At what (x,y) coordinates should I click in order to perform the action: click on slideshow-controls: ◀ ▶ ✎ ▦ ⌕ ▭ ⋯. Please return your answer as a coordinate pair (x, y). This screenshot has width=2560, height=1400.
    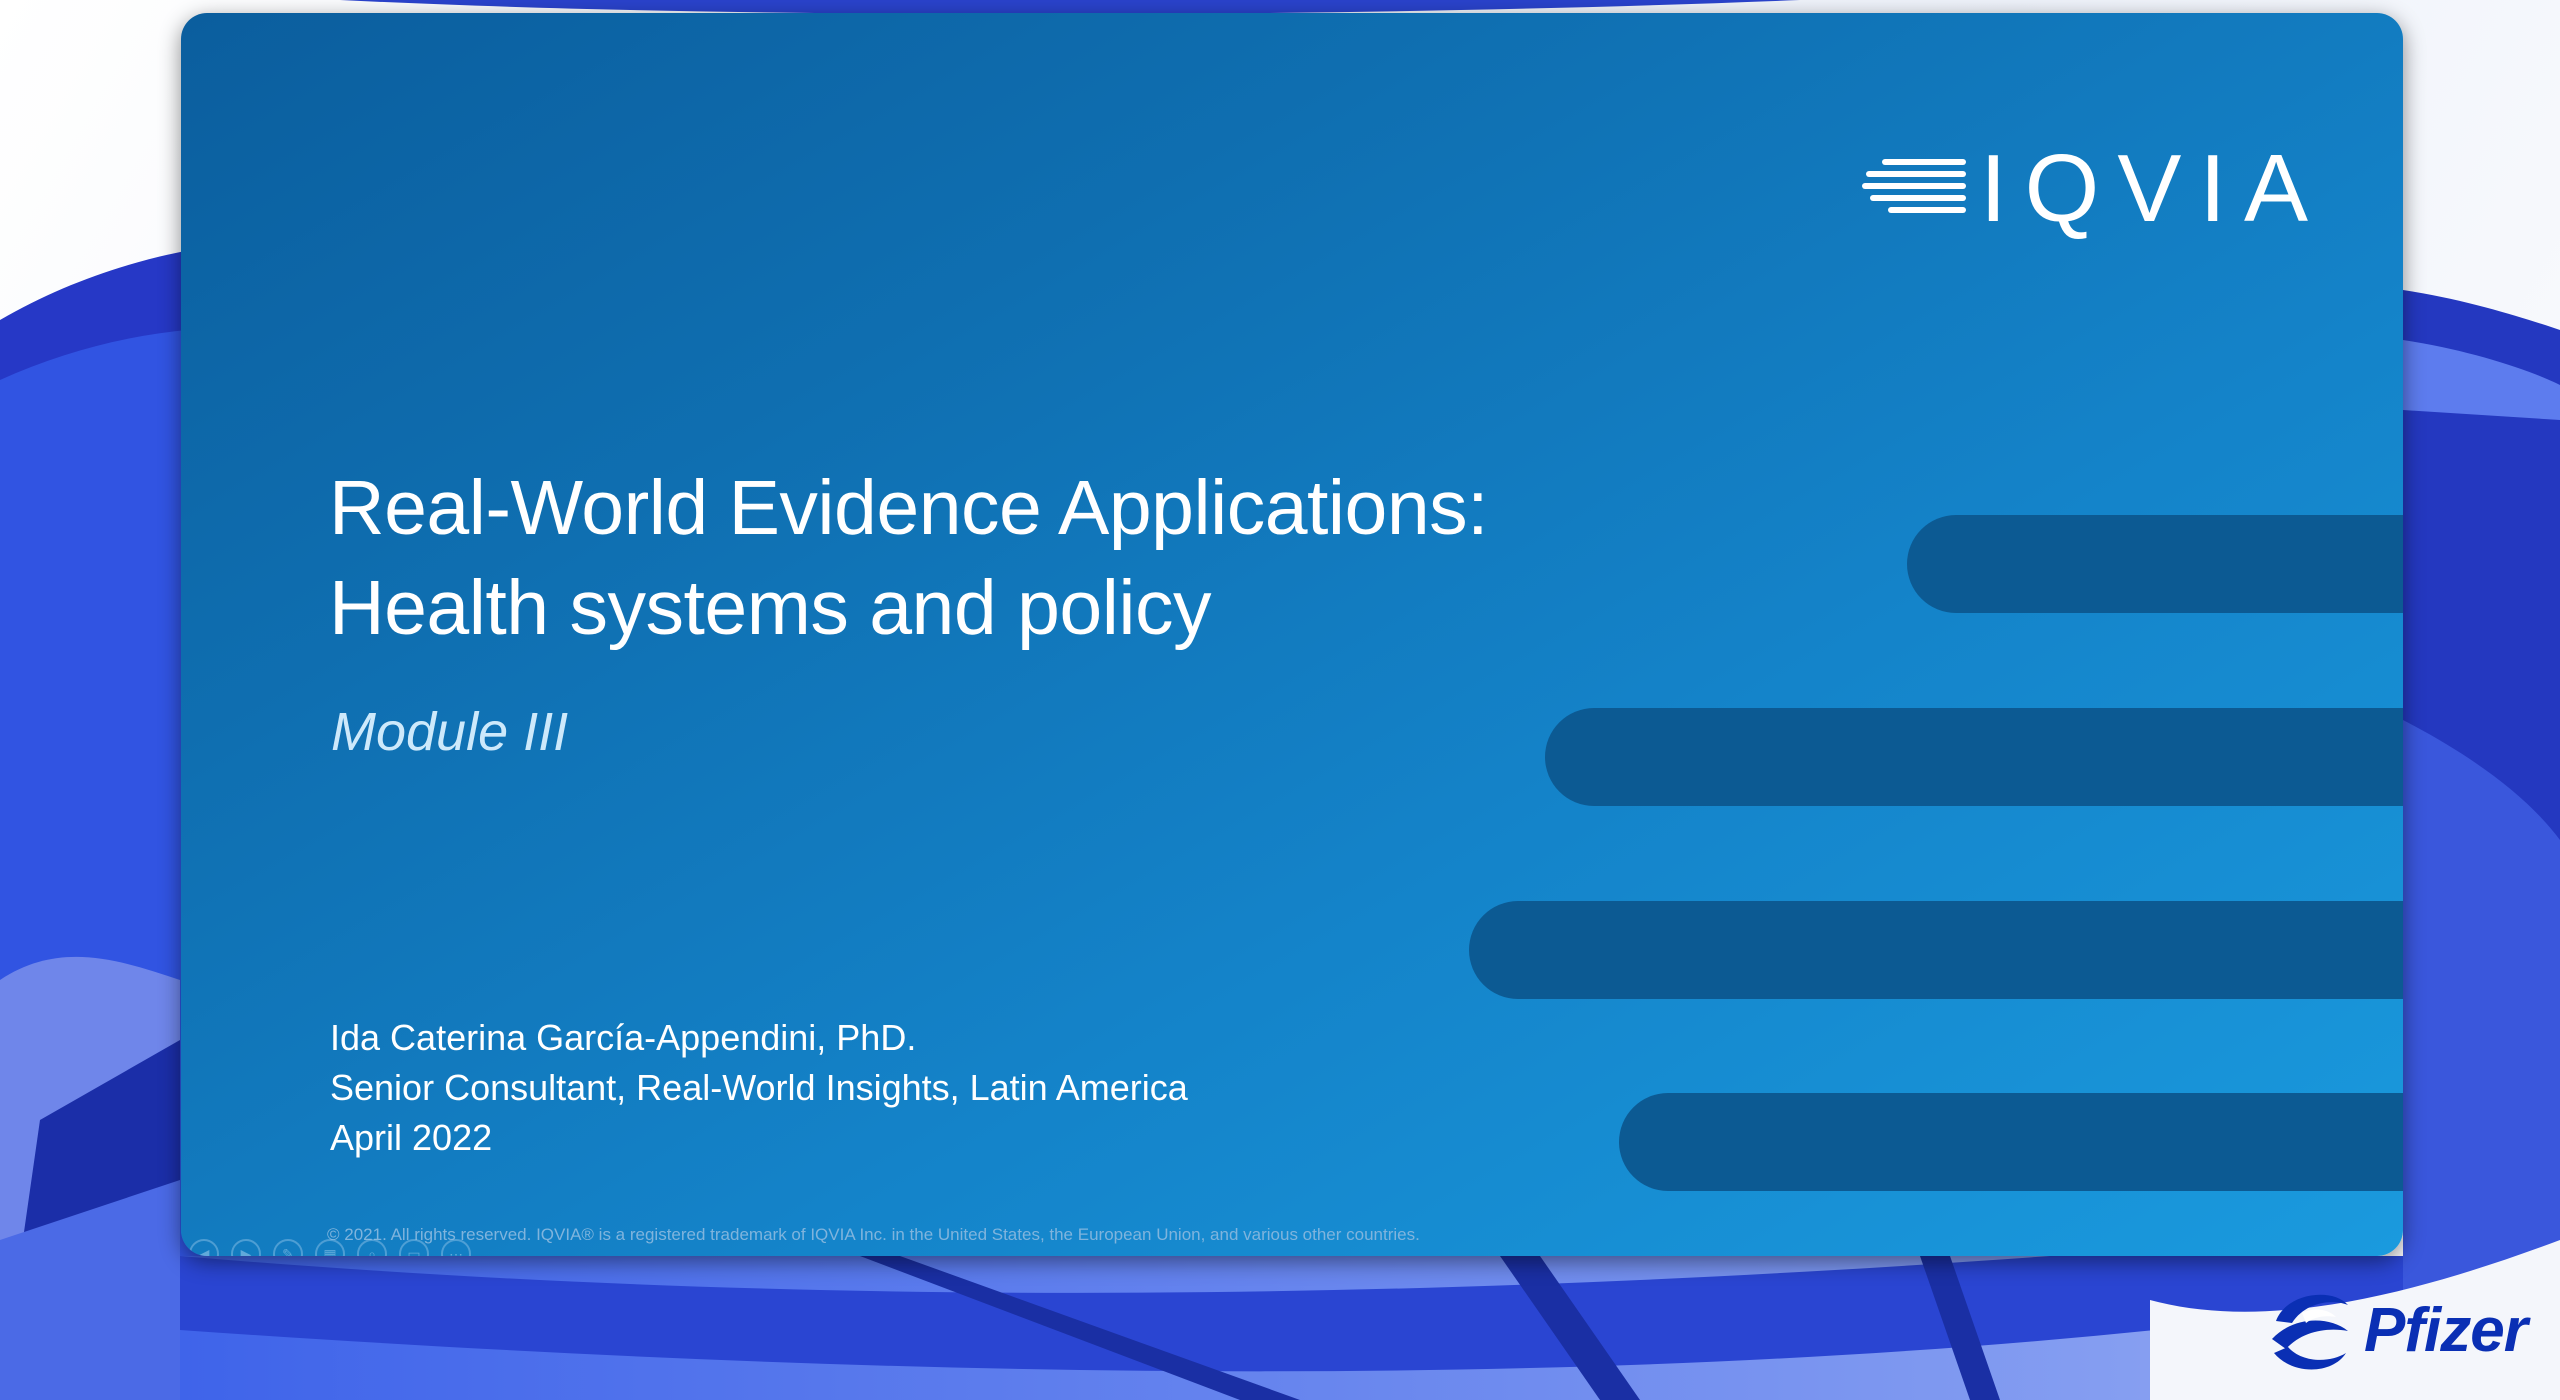
    Looking at the image, I should click on (330, 1247).